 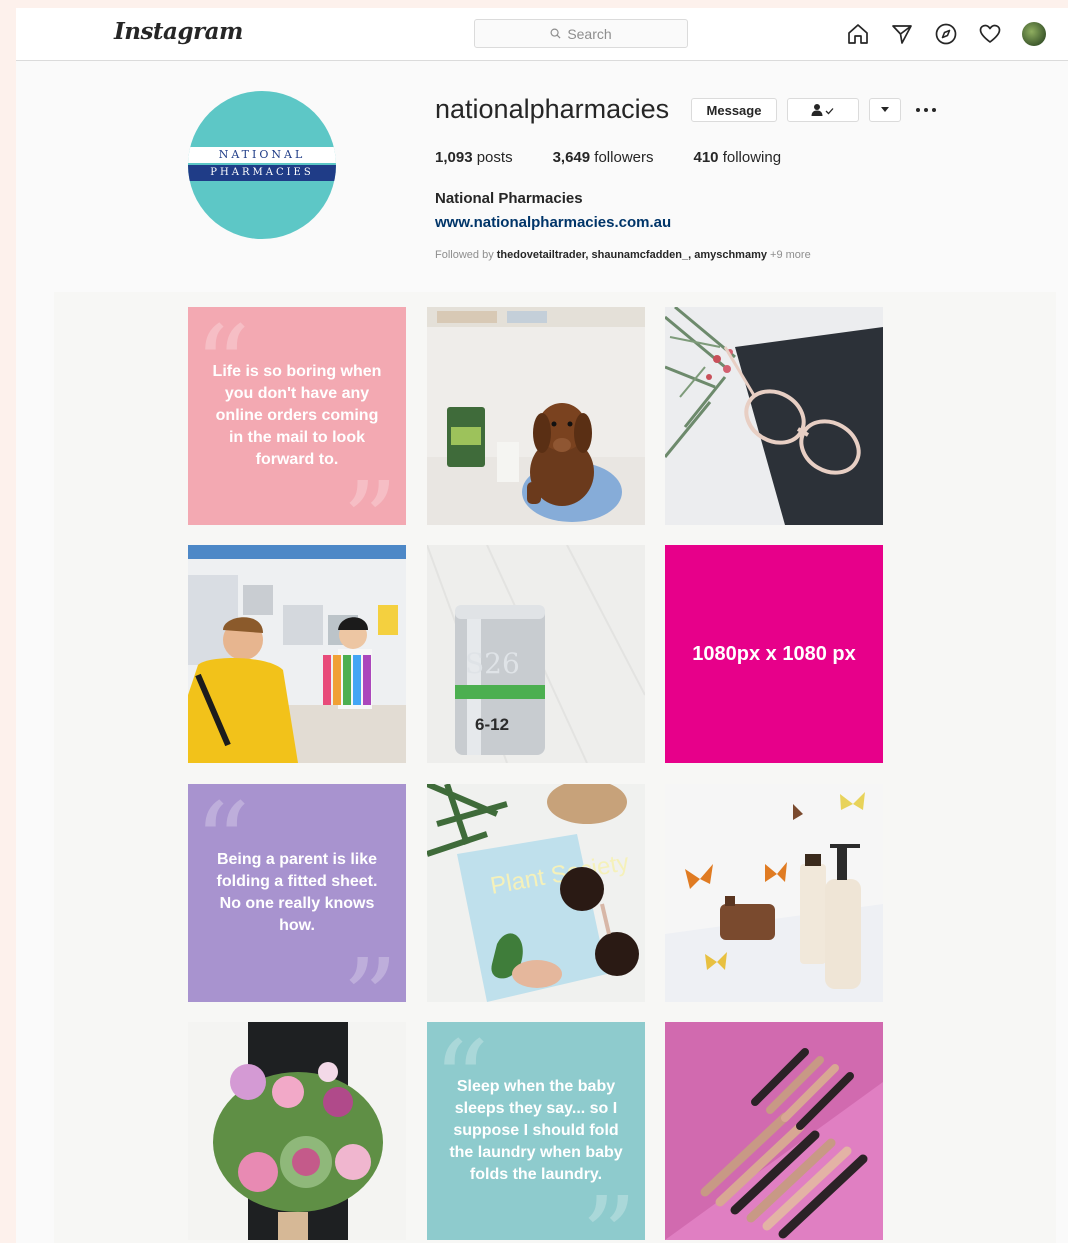 I want to click on glasses-photo, so click(x=774, y=416).